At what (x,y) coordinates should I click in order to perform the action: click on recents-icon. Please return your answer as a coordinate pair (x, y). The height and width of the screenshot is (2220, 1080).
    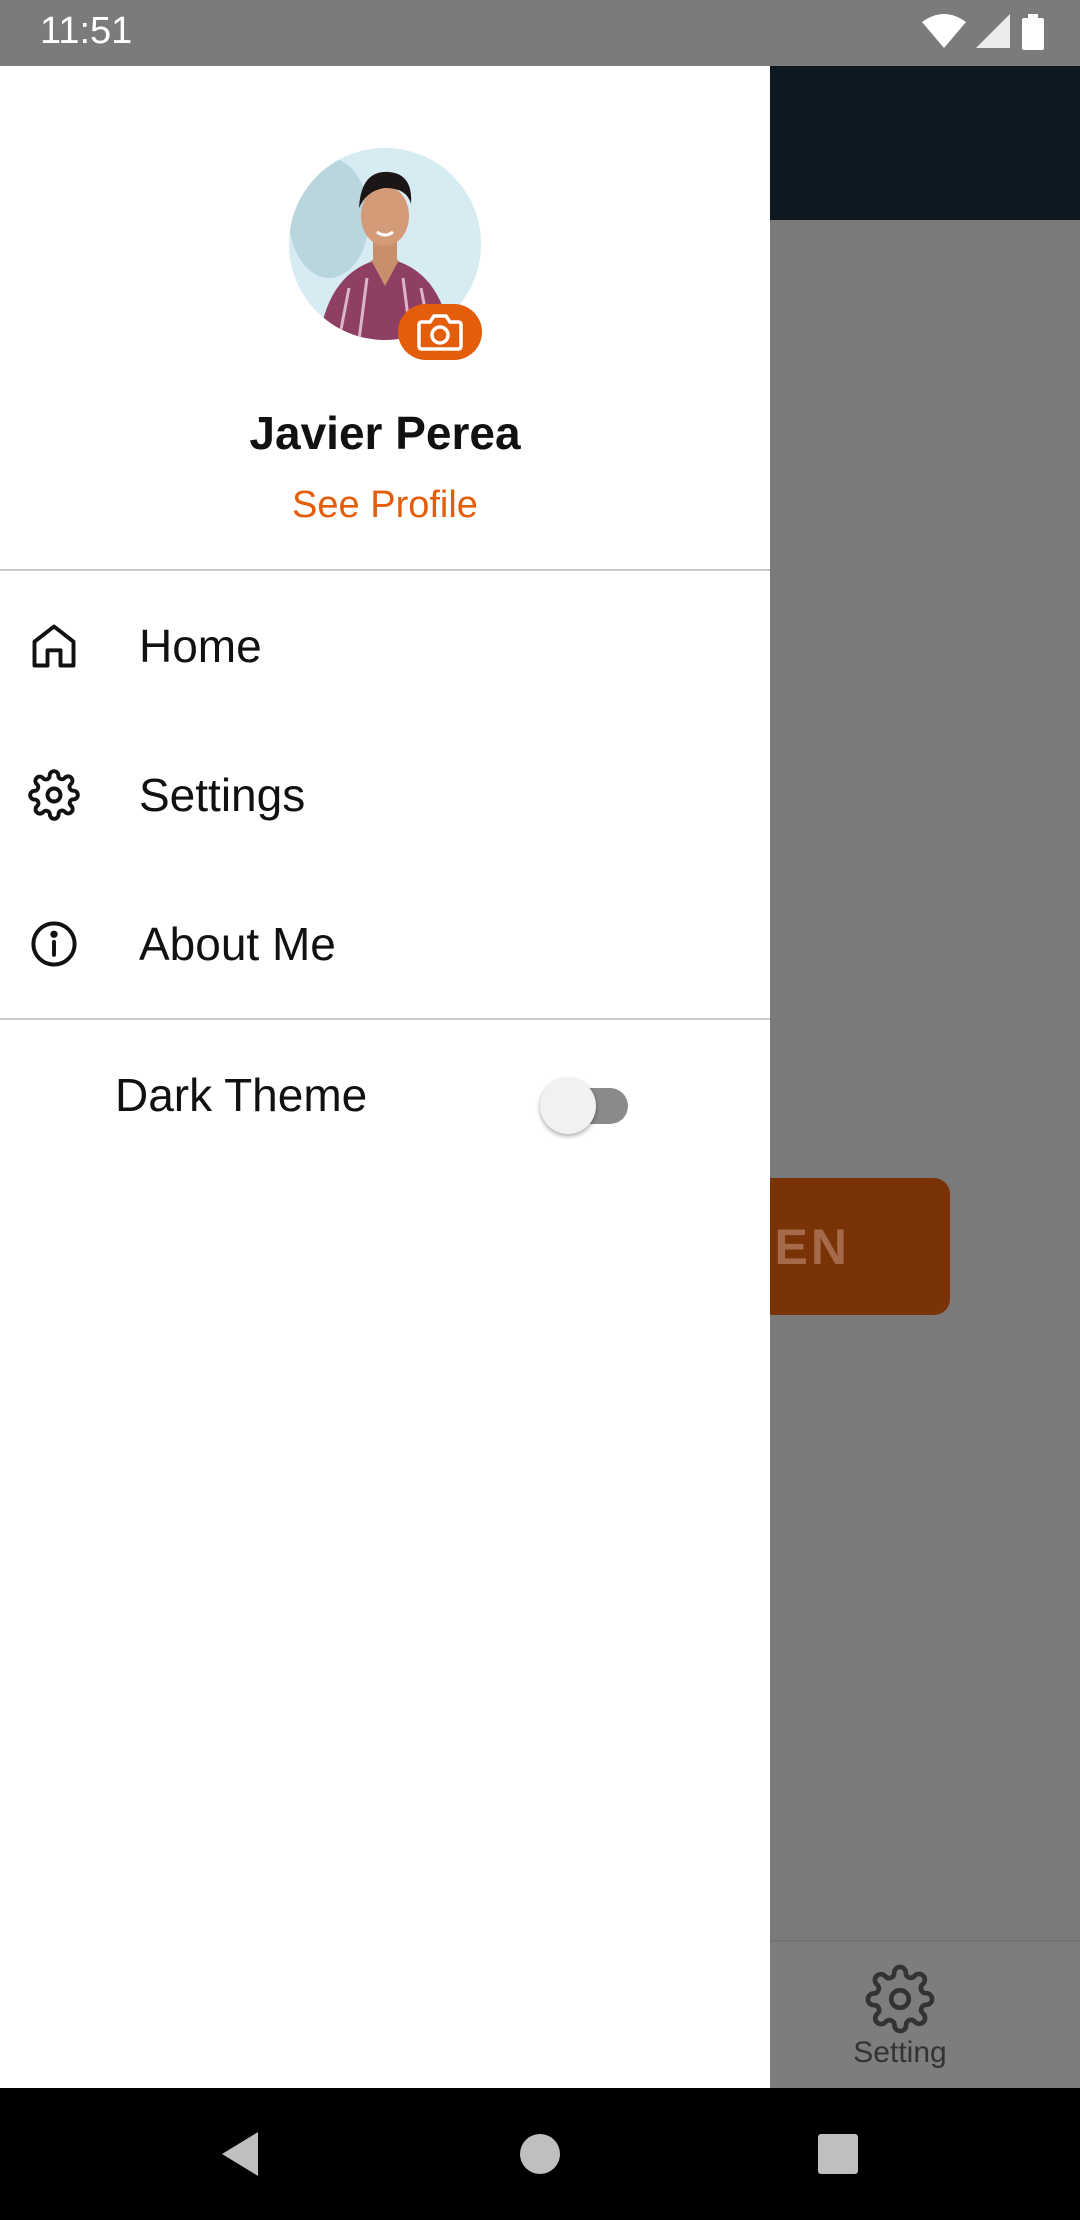
    Looking at the image, I should click on (838, 2154).